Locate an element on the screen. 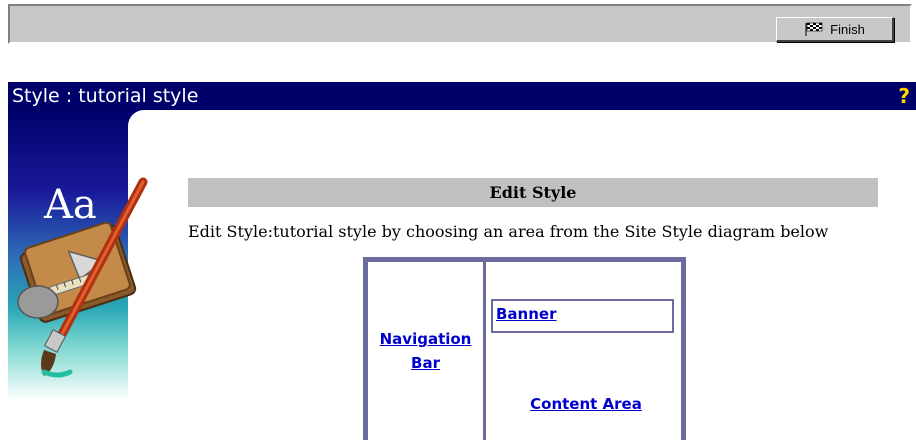 Image resolution: width=916 pixels, height=440 pixels. banner-region: Banner is located at coordinates (582, 316).